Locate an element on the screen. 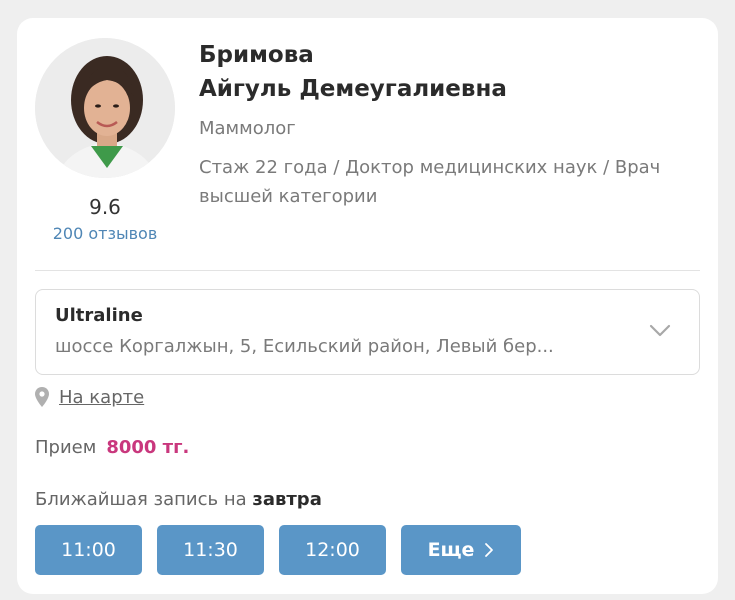 Image resolution: width=735 pixels, height=600 pixels. divider is located at coordinates (367, 270).